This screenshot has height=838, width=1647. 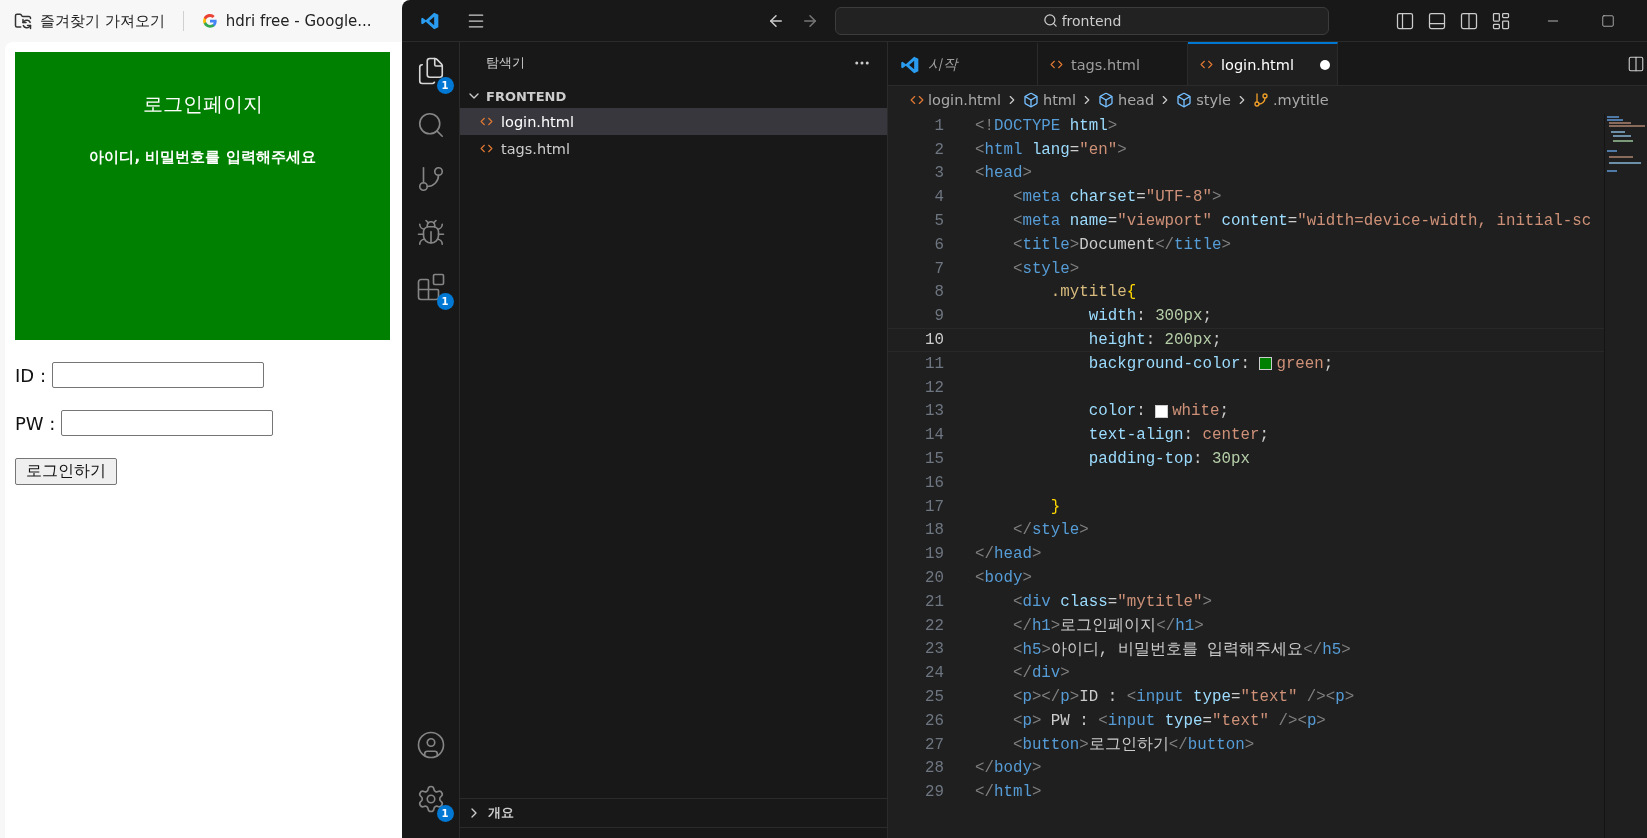 What do you see at coordinates (1501, 20) in the screenshot?
I see `layout-icon` at bounding box center [1501, 20].